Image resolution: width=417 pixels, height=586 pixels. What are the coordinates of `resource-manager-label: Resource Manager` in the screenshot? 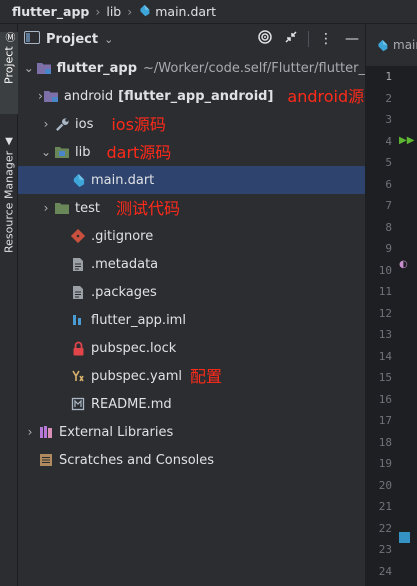 It's located at (9, 202).